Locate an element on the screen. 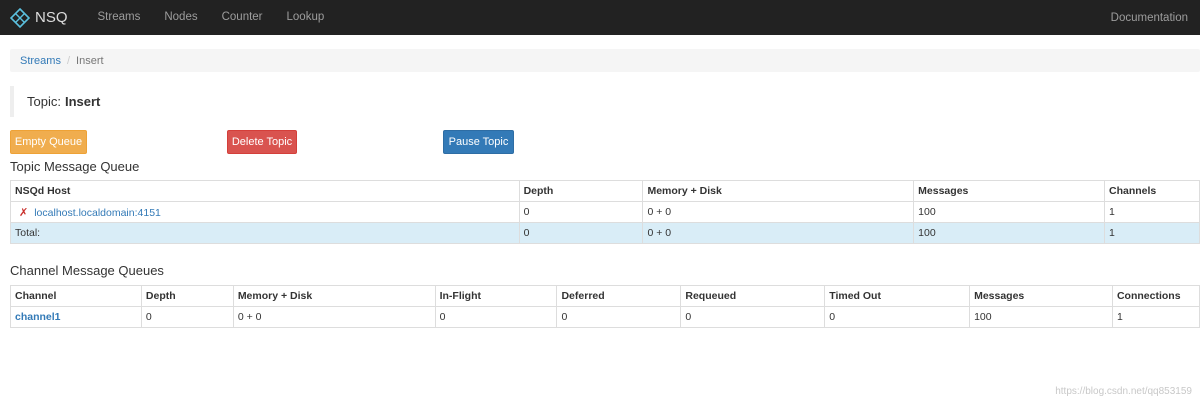  breadcrumb: Streams / Insert is located at coordinates (605, 60).